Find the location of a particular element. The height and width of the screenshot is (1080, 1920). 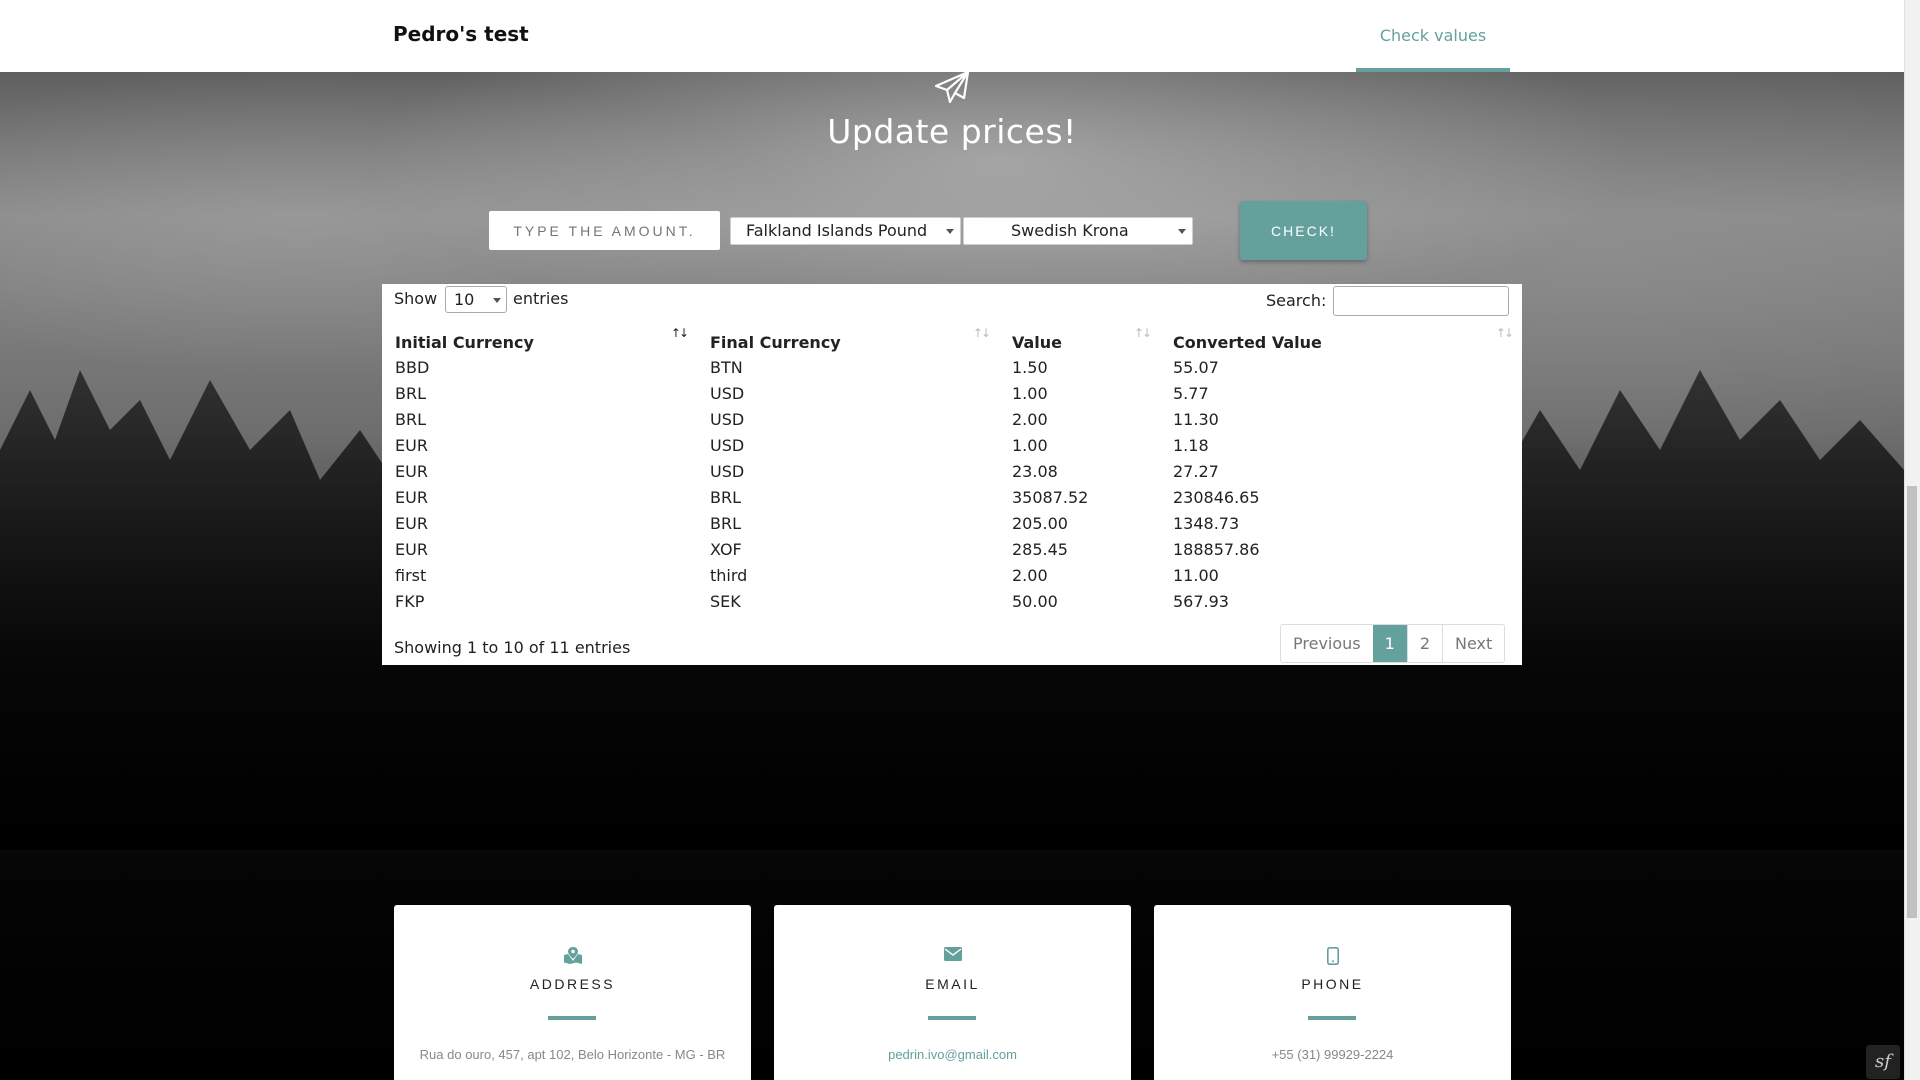

column-header-label: Final Currency is located at coordinates (775, 342).